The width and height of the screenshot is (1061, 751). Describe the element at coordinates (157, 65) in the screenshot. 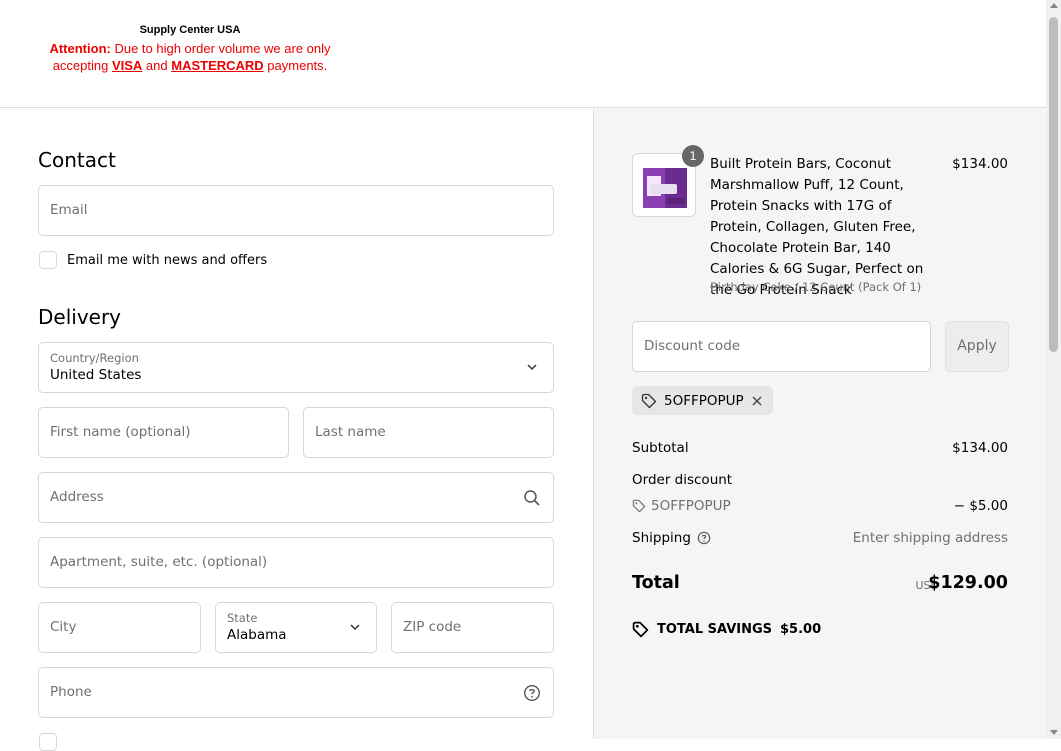

I see `notice-and: and` at that location.